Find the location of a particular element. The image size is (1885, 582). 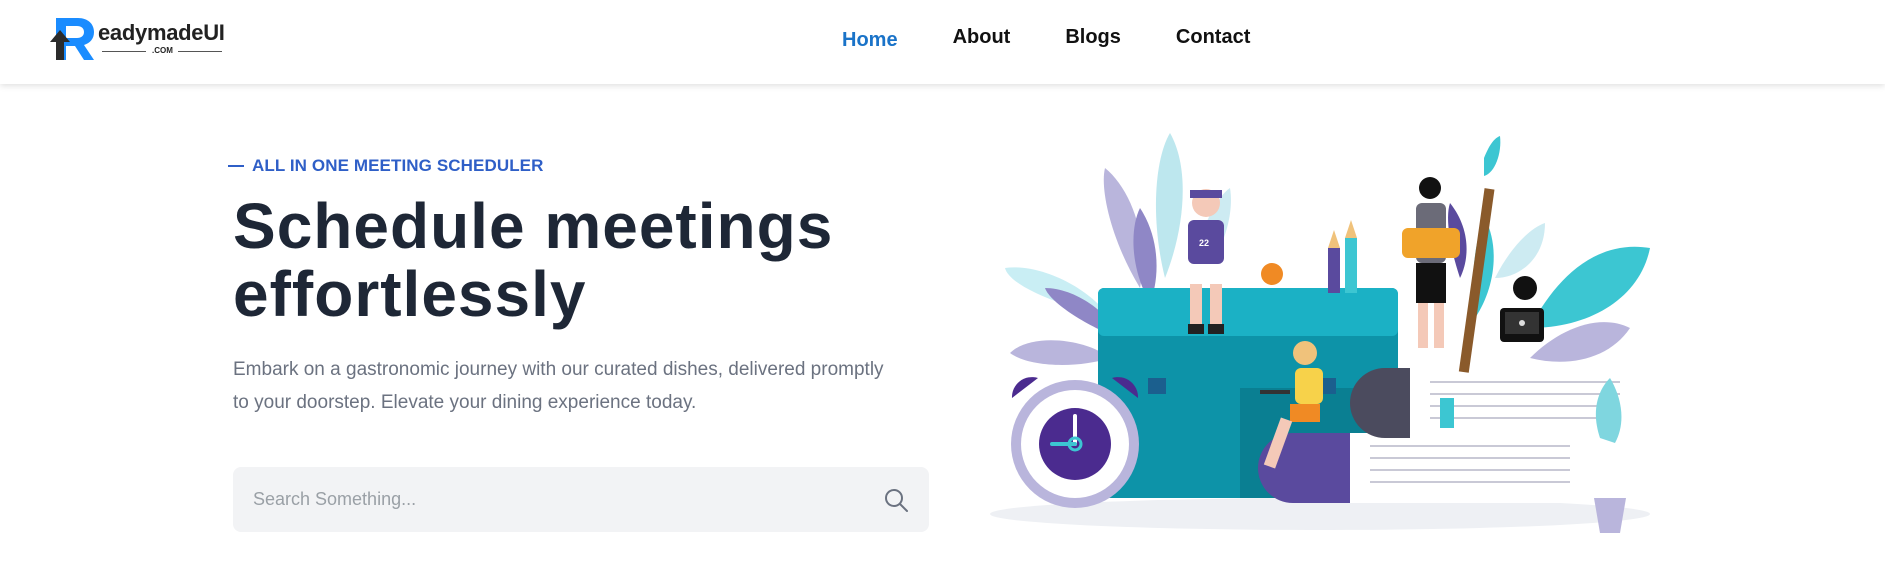

search-icon is located at coordinates (896, 500).